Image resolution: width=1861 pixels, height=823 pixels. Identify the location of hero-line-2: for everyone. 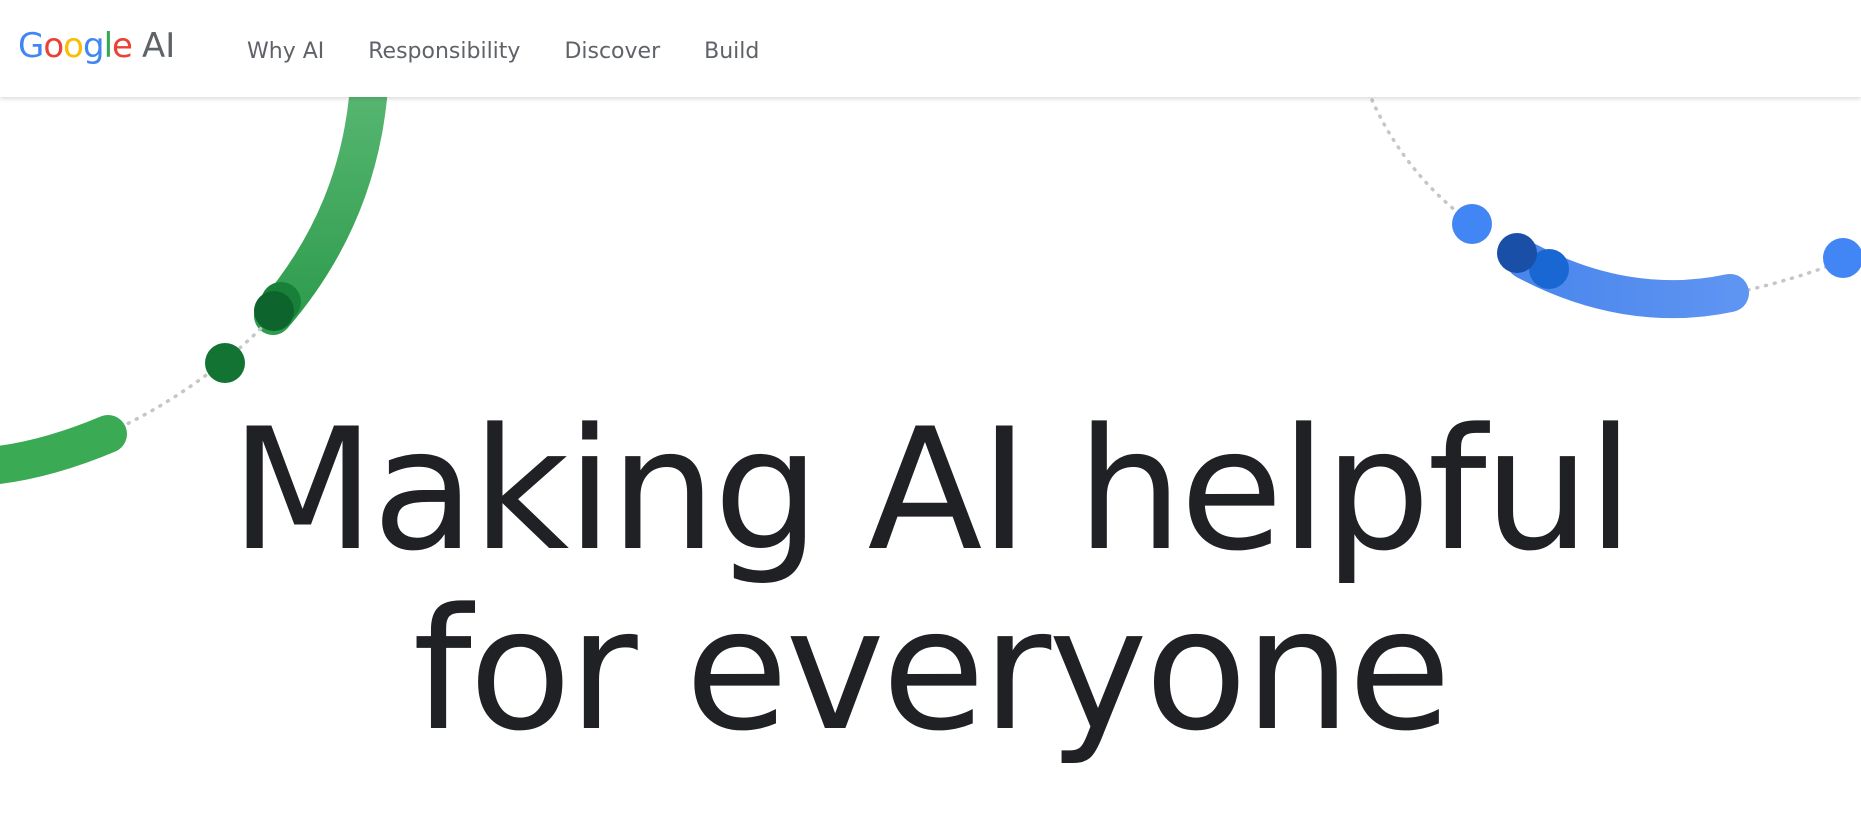
(932, 670).